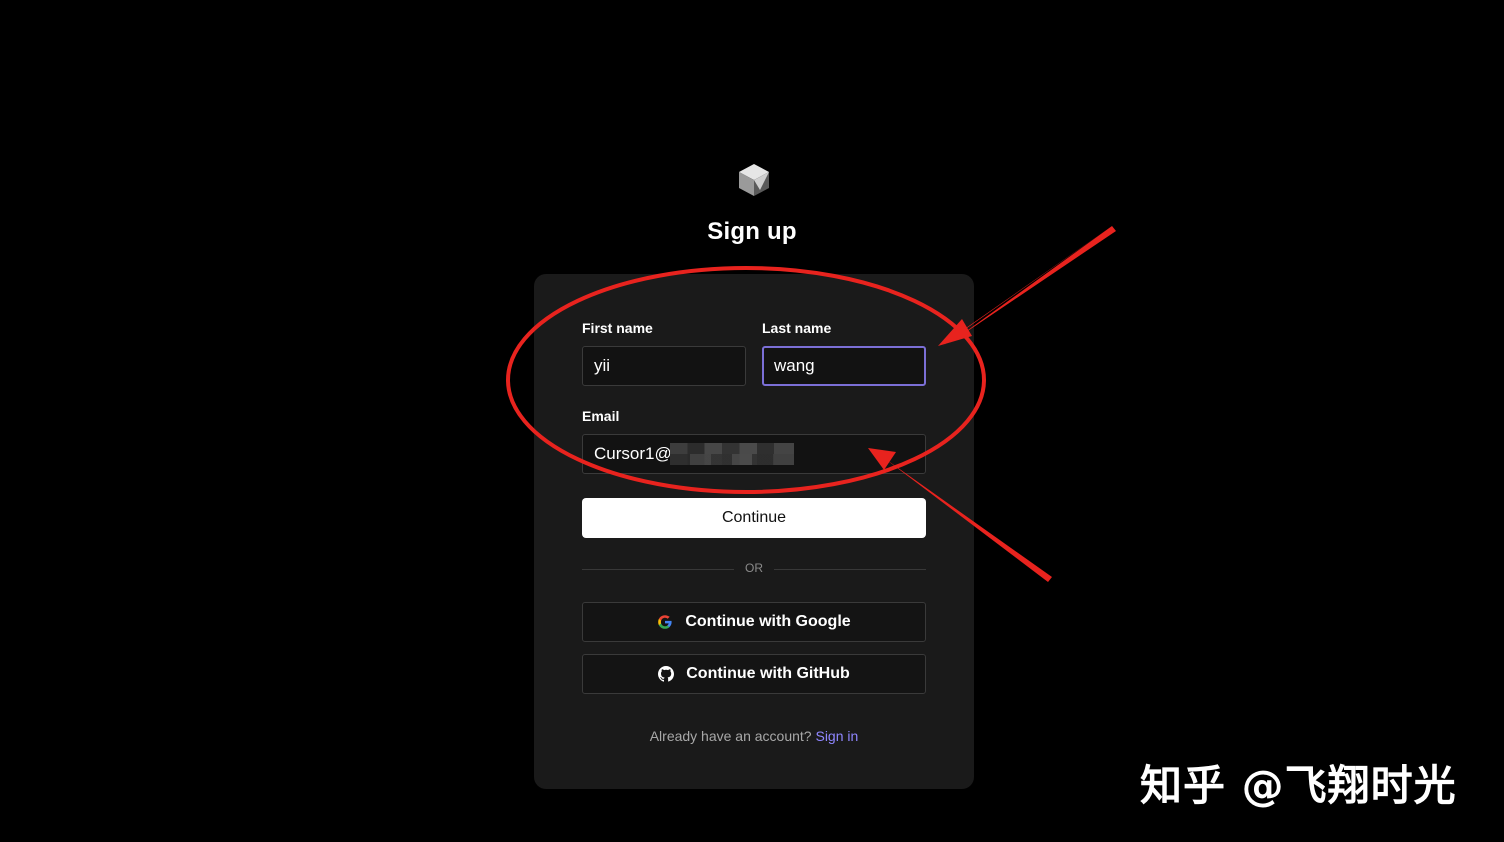  I want to click on github-button-label: Continue with GitHub, so click(768, 673).